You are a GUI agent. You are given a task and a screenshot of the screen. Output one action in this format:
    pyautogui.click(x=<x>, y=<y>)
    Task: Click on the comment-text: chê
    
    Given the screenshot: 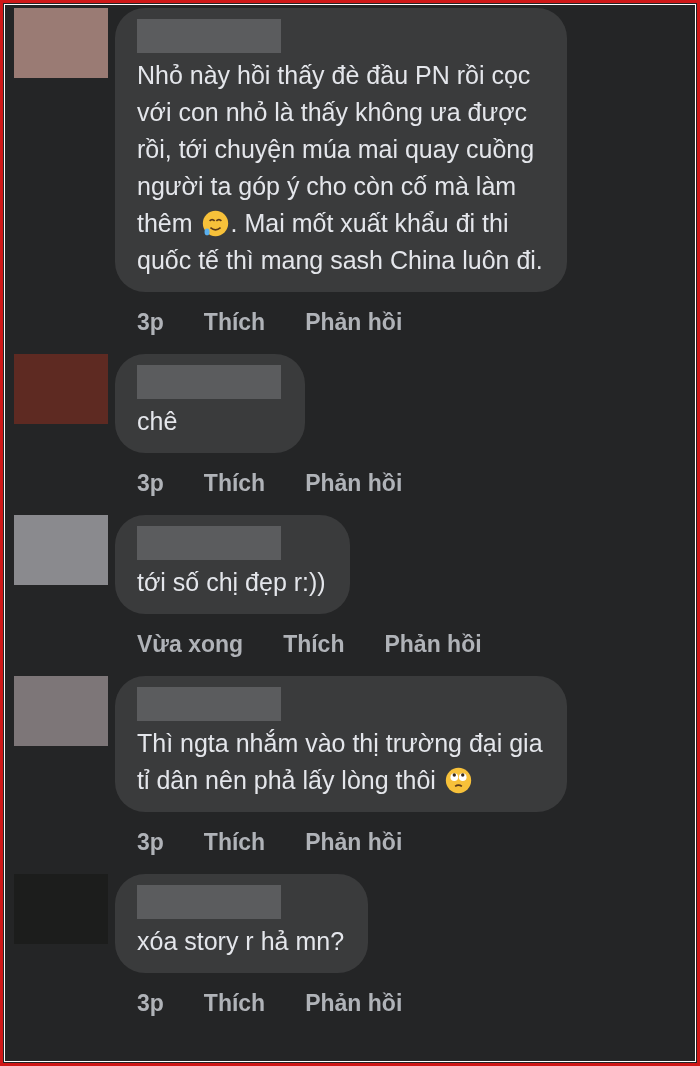 What is the action you would take?
    pyautogui.click(x=157, y=421)
    